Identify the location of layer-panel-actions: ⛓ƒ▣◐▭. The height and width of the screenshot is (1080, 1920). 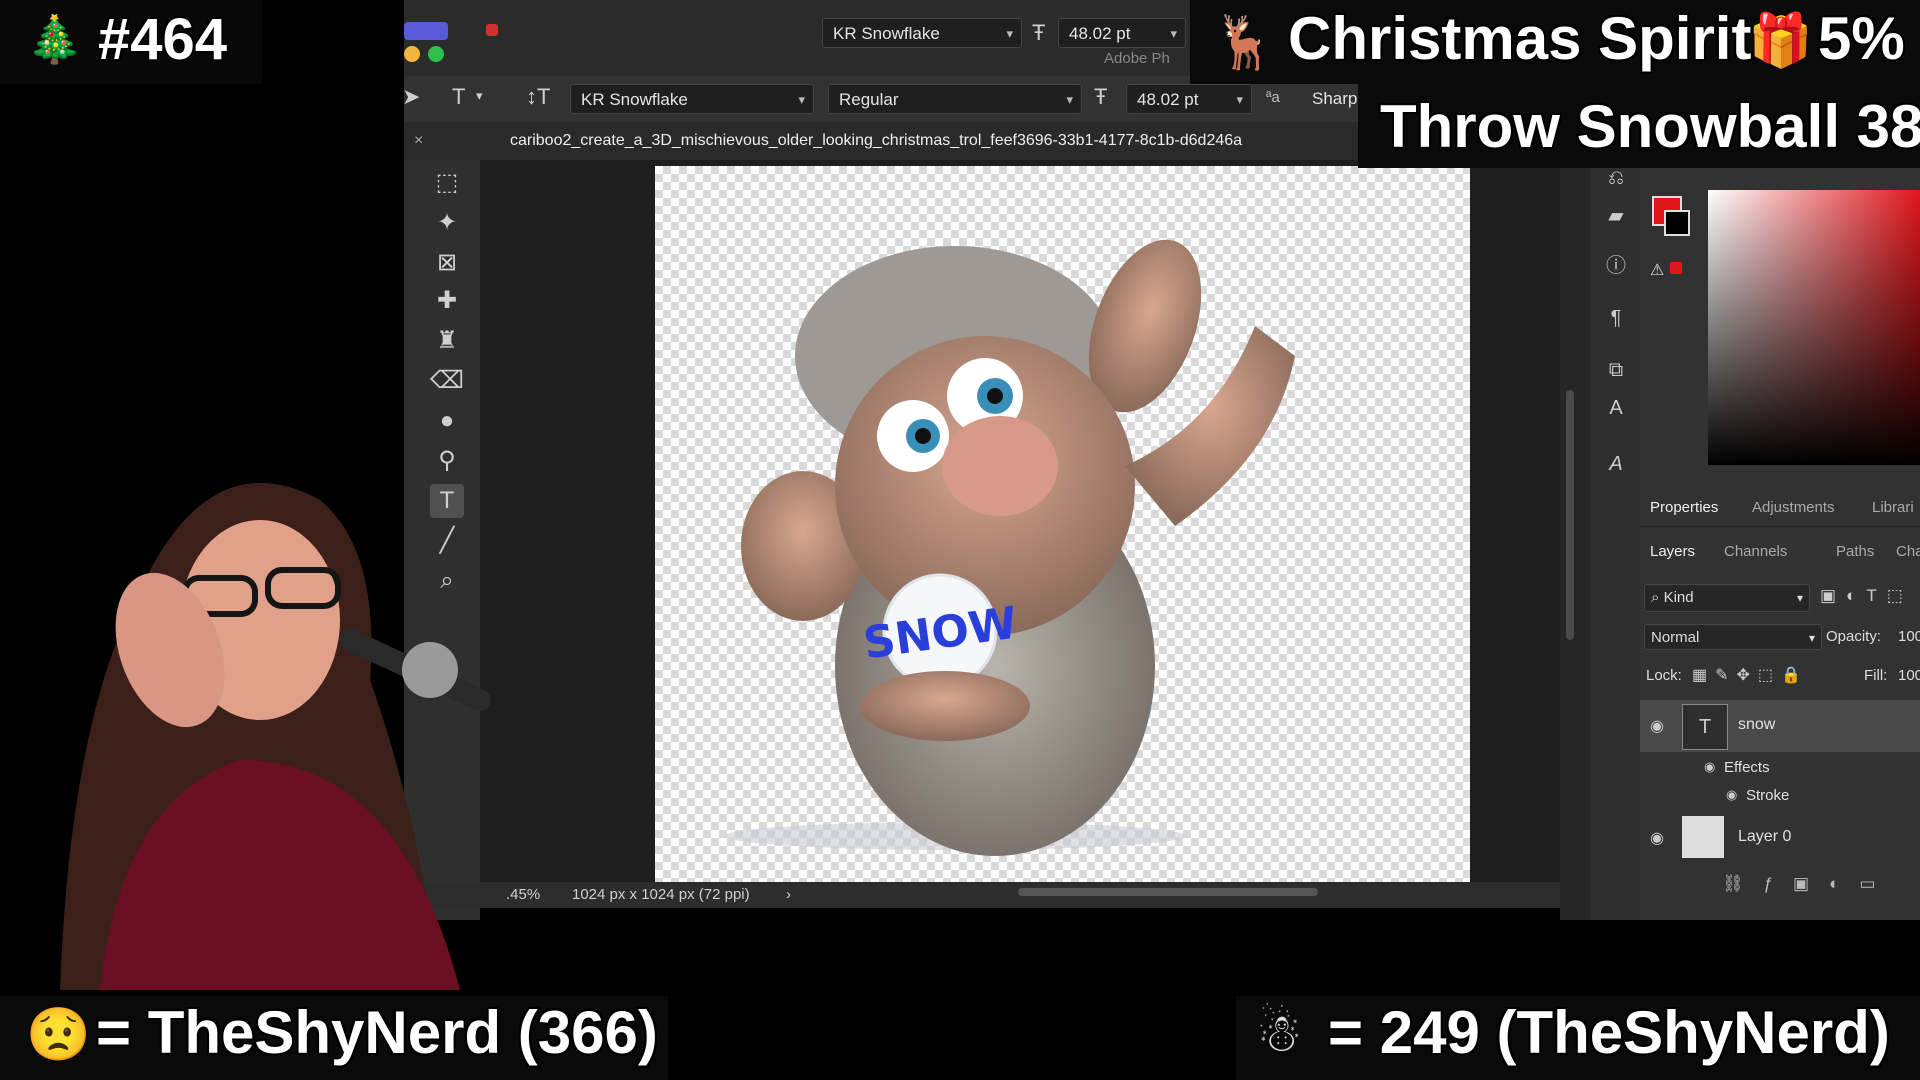
(1808, 884).